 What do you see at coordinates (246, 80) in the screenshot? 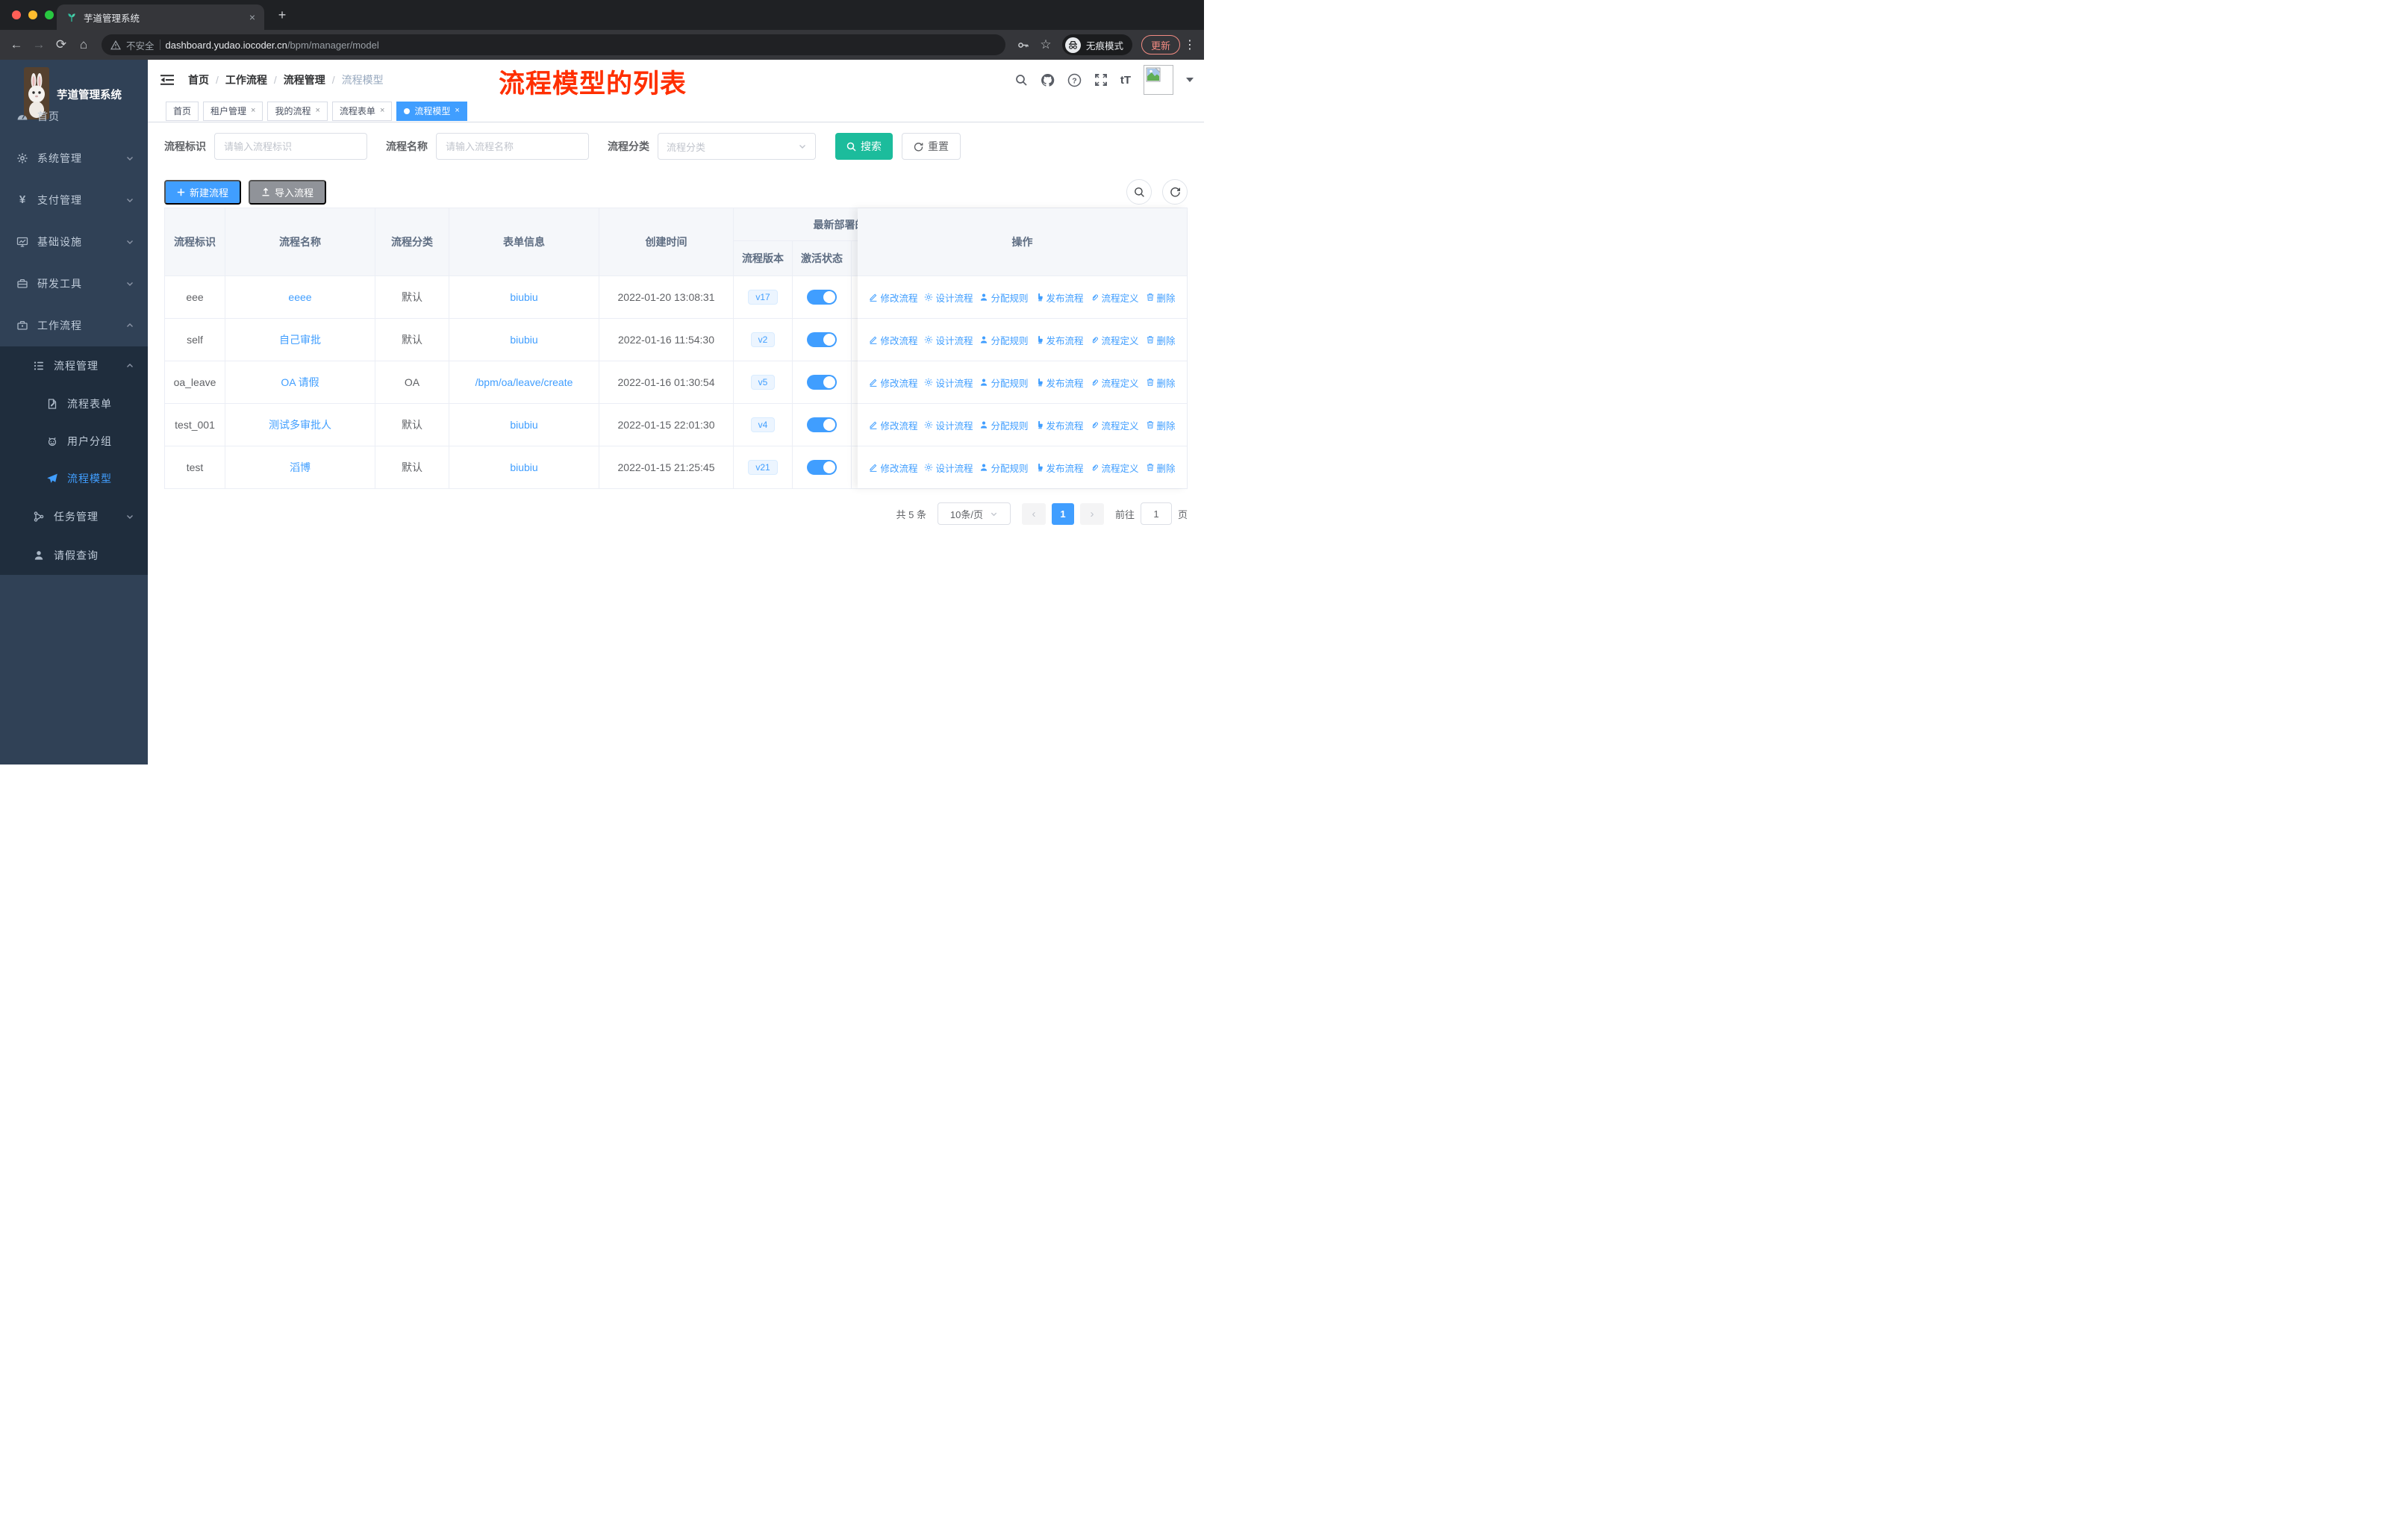
I see `breadcrumb-workflow: 工作流程` at bounding box center [246, 80].